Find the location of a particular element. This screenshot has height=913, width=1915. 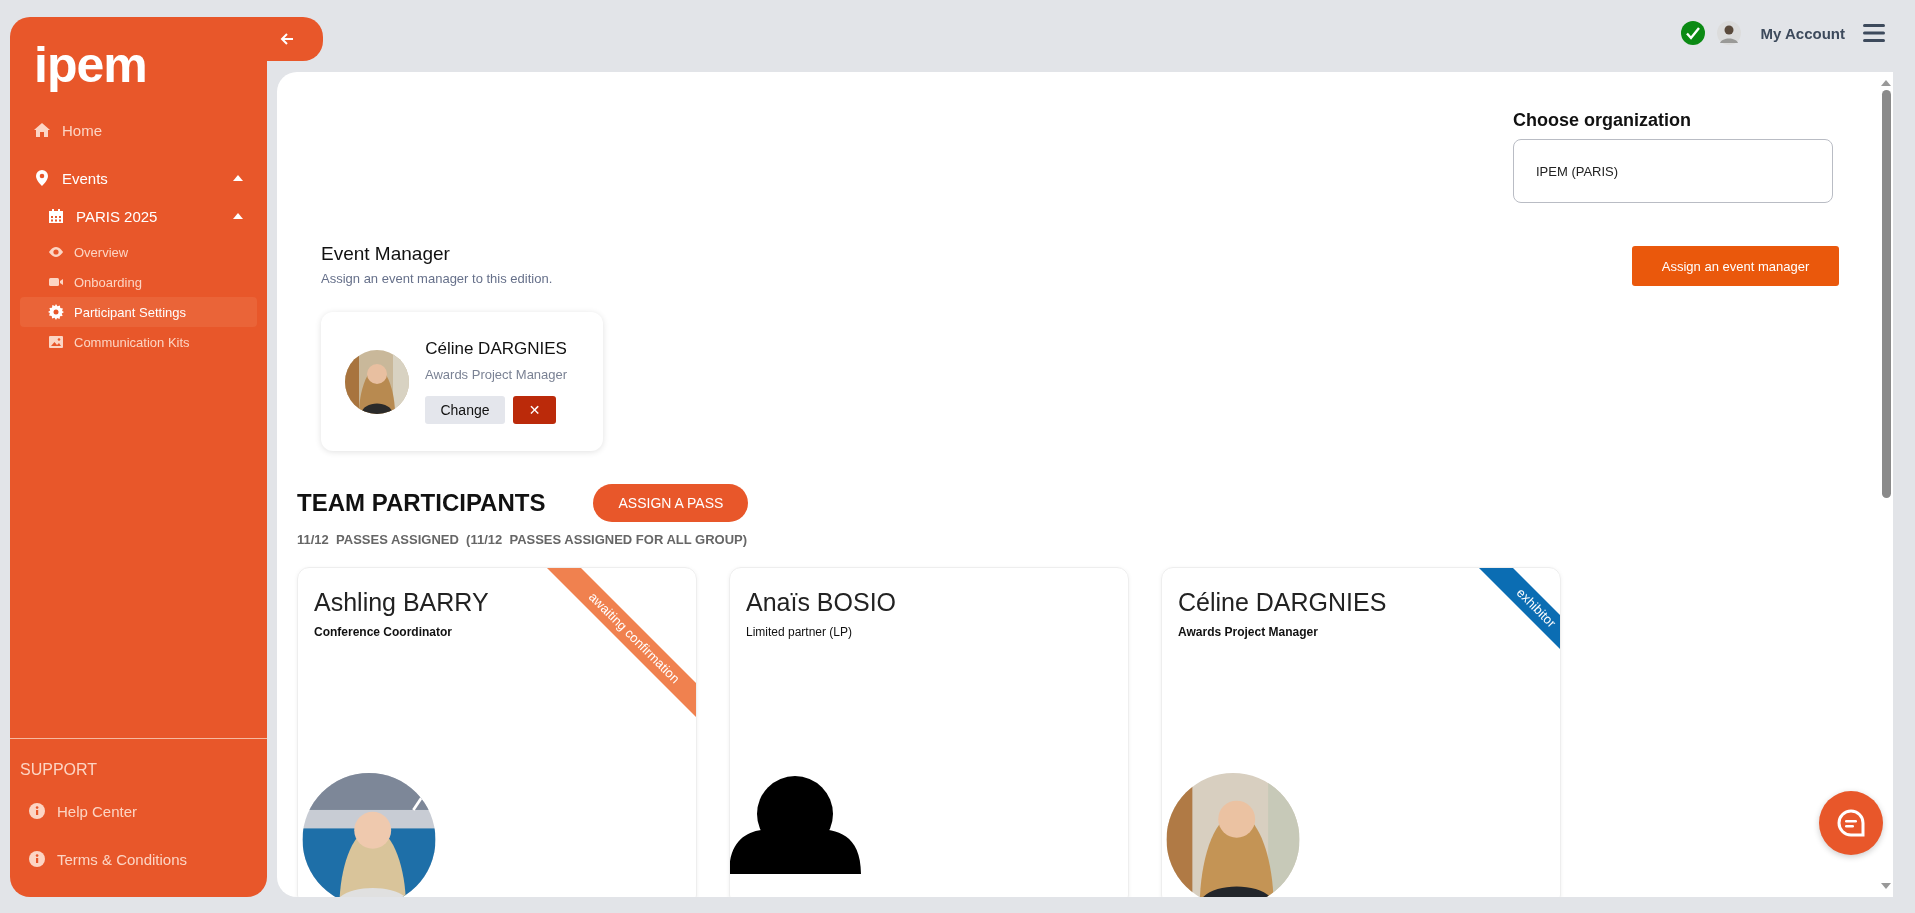

nav-item: Overview is located at coordinates (138, 252).